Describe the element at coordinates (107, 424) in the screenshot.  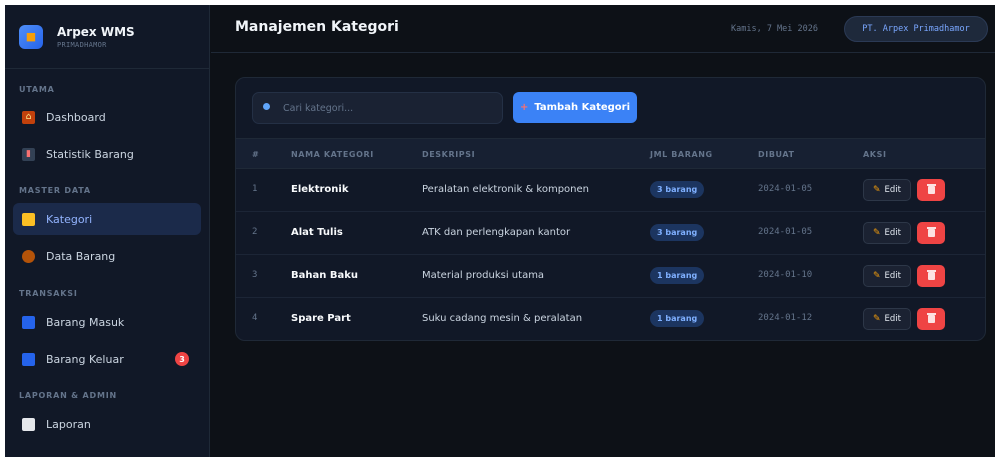
I see `sidebar-item-laporan: Laporan` at that location.